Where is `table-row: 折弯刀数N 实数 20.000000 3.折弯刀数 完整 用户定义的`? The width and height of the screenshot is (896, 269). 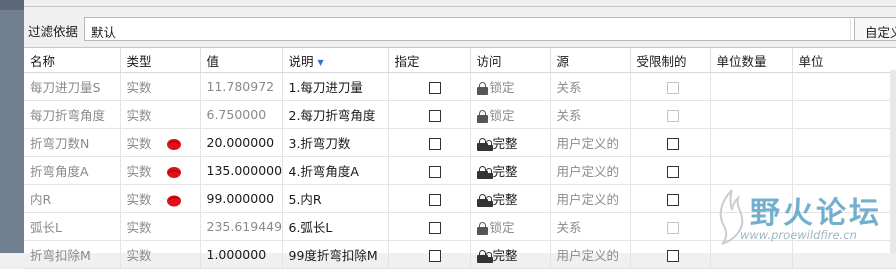
table-row: 折弯刀数N 实数 20.000000 3.折弯刀数 完整 用户定义的 is located at coordinates (460, 142).